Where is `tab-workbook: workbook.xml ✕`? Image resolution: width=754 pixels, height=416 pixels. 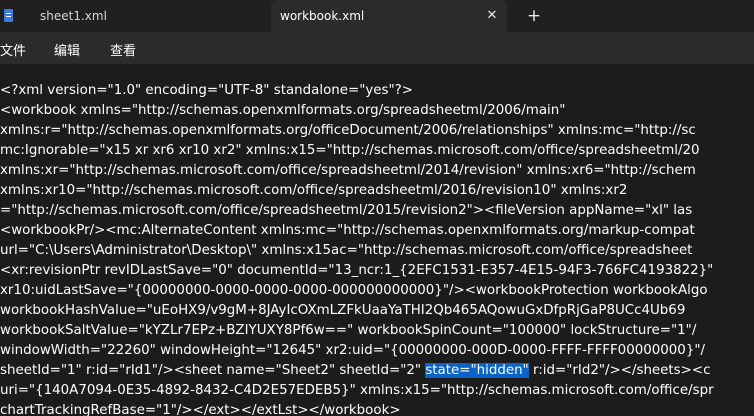 tab-workbook: workbook.xml ✕ is located at coordinates (389, 16).